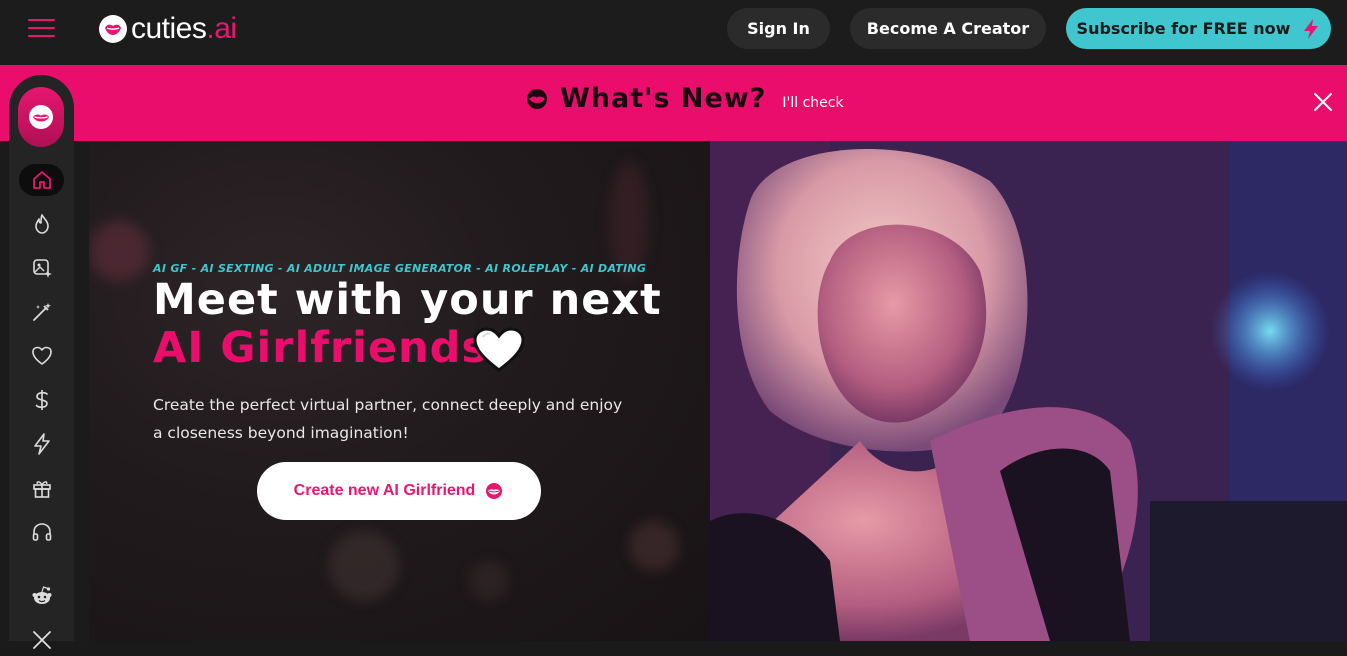 This screenshot has width=1347, height=656. I want to click on sidebar-item-reddit, so click(41, 596).